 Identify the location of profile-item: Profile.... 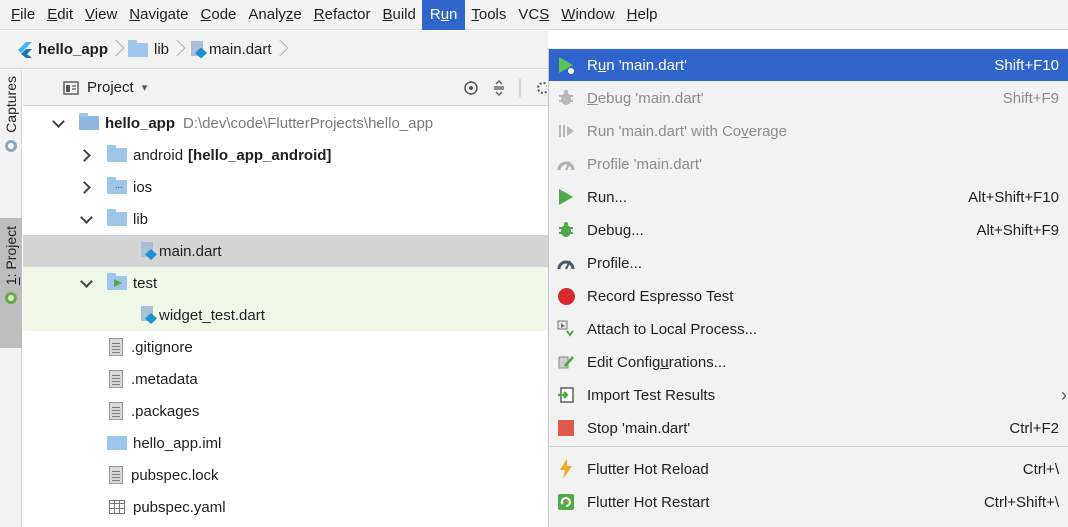
(808, 263).